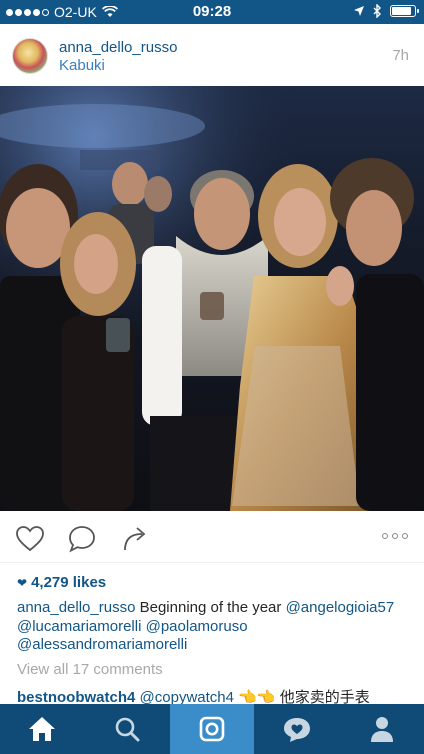 This screenshot has width=424, height=754. I want to click on battery-icon, so click(404, 11).